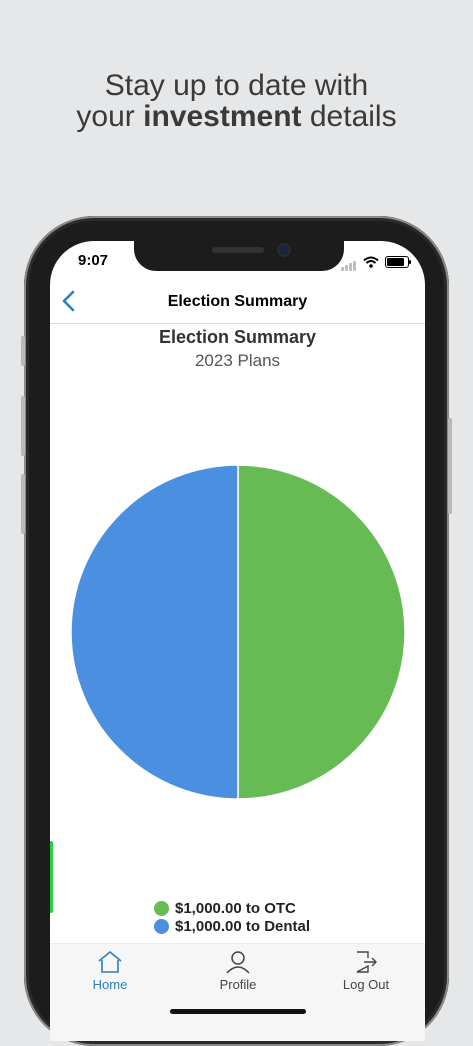 The image size is (473, 1046). What do you see at coordinates (110, 984) in the screenshot?
I see `tab-home-label: Home` at bounding box center [110, 984].